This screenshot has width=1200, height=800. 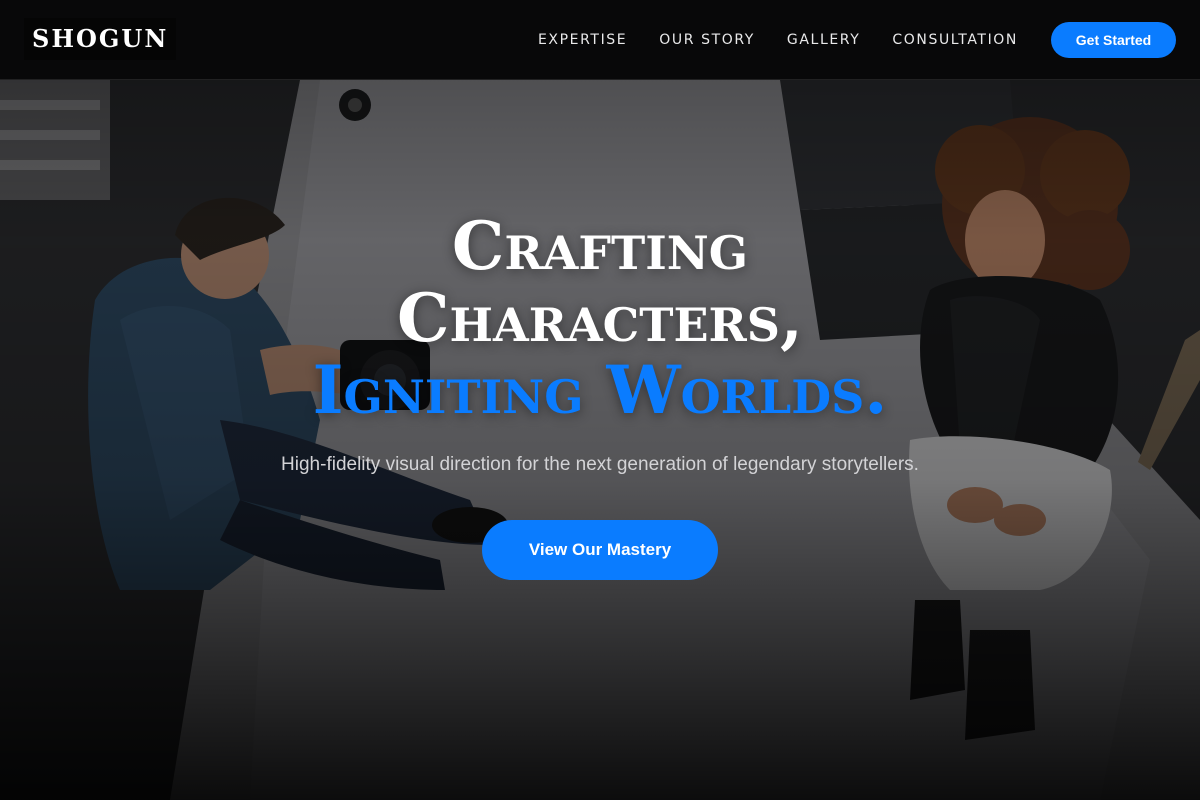 I want to click on nav-menu: EXPERTISE OUR STORY GALLERY CONSULTATION, so click(x=778, y=40).